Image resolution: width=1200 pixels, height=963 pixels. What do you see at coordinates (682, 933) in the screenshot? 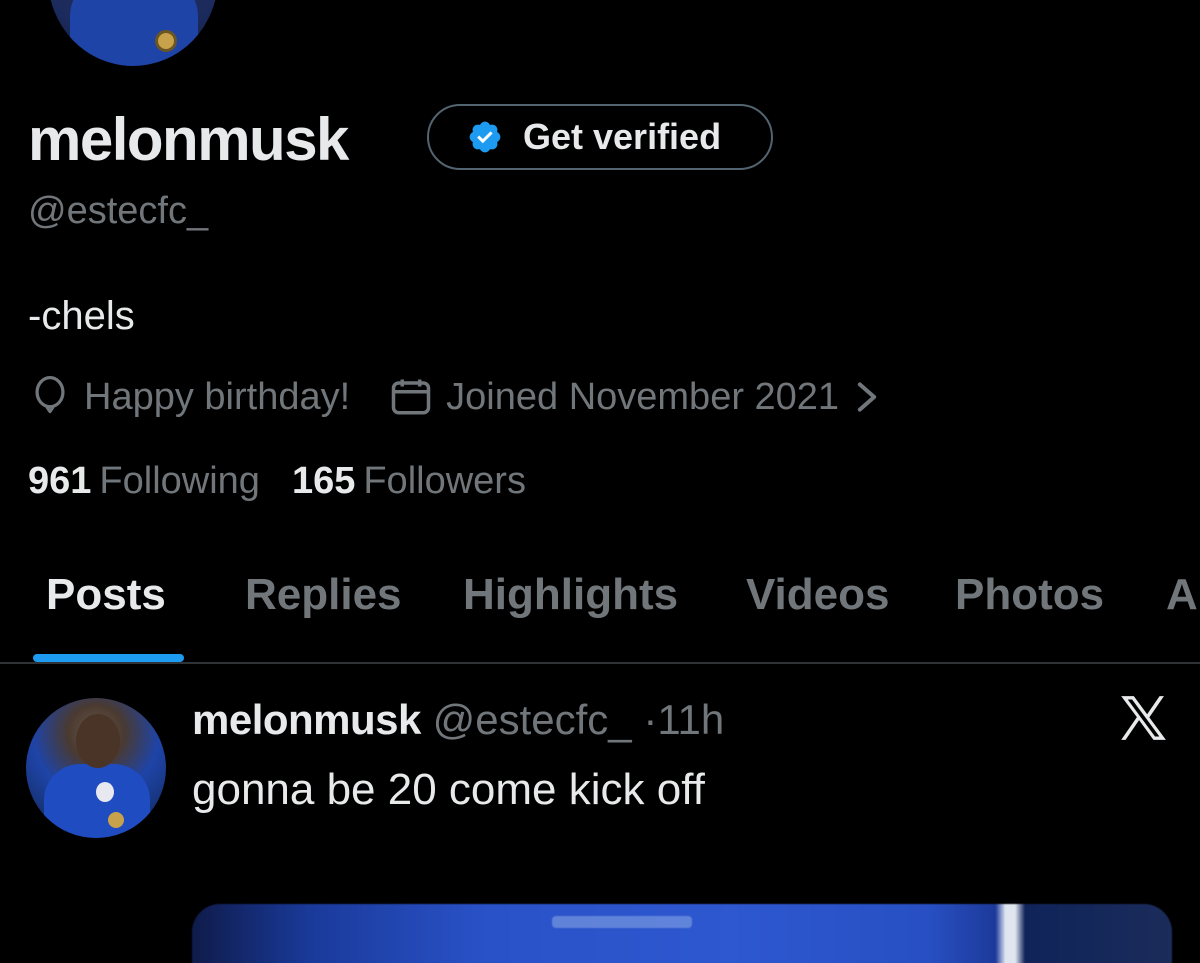
I see `post-media` at bounding box center [682, 933].